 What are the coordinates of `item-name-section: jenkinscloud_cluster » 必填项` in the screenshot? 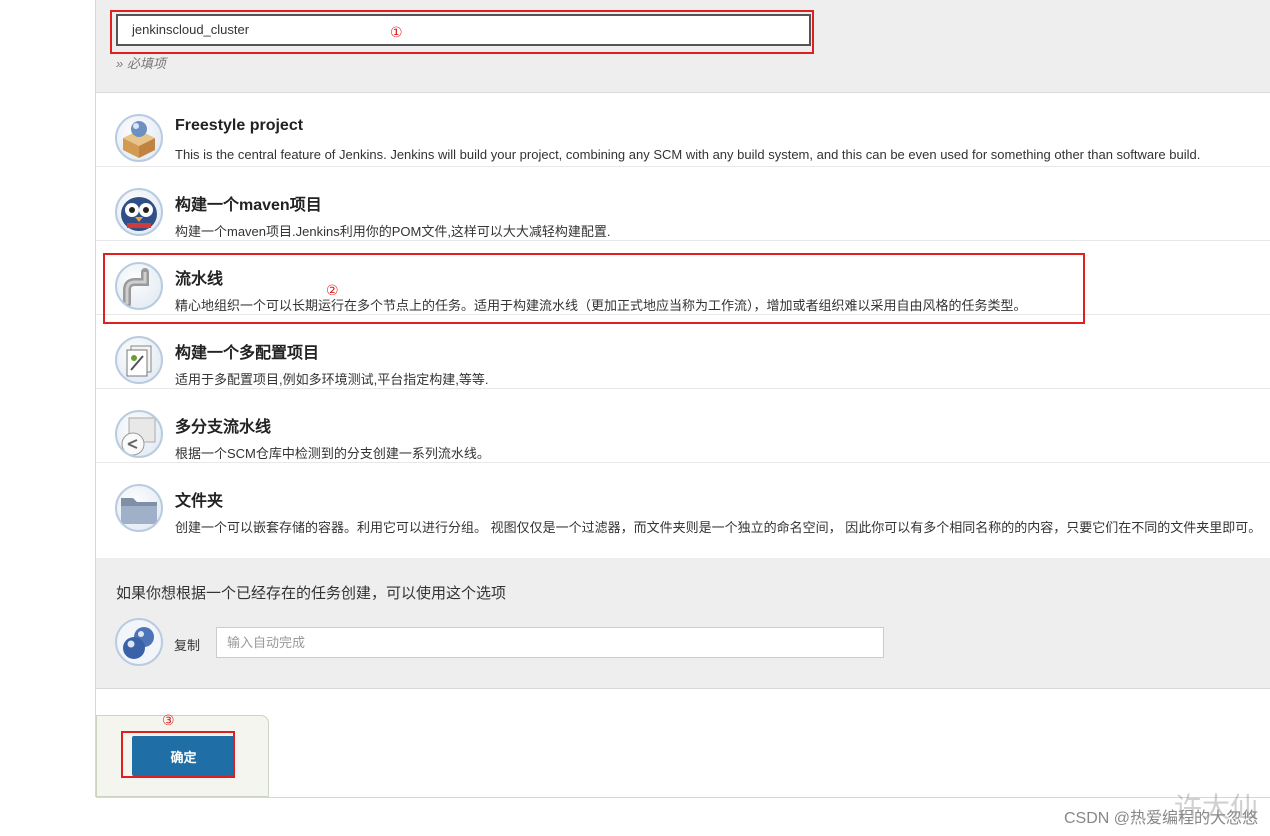 It's located at (683, 46).